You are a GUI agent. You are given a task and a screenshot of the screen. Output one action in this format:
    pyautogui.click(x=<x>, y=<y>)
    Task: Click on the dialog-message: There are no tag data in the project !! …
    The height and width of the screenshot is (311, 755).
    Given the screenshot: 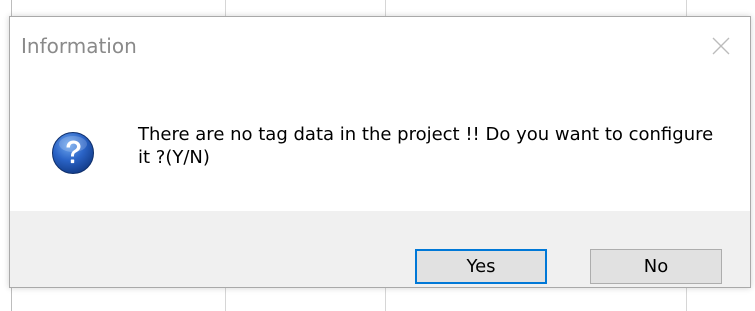 What is the action you would take?
    pyautogui.click(x=426, y=146)
    